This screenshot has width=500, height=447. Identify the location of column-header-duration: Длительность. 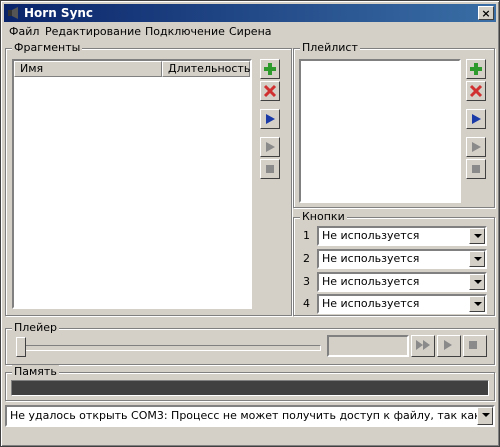
(206, 69).